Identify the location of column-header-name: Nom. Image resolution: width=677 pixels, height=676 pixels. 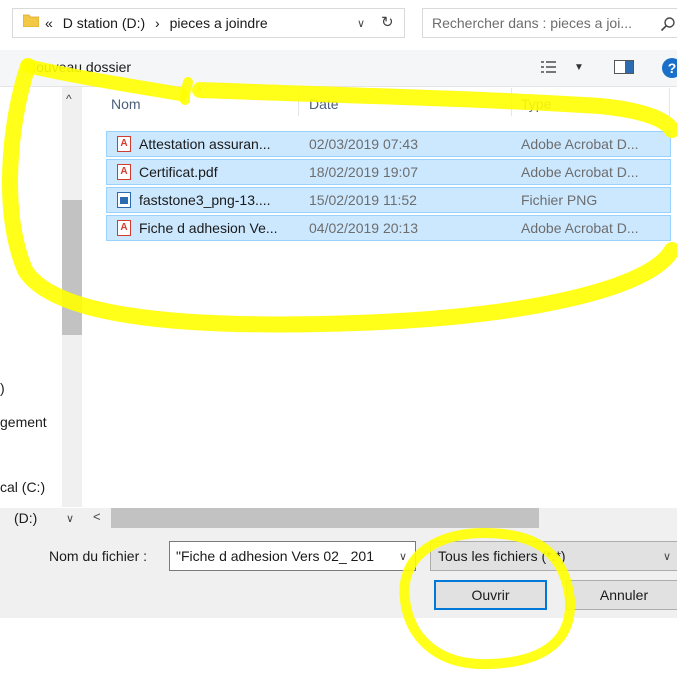
(126, 104).